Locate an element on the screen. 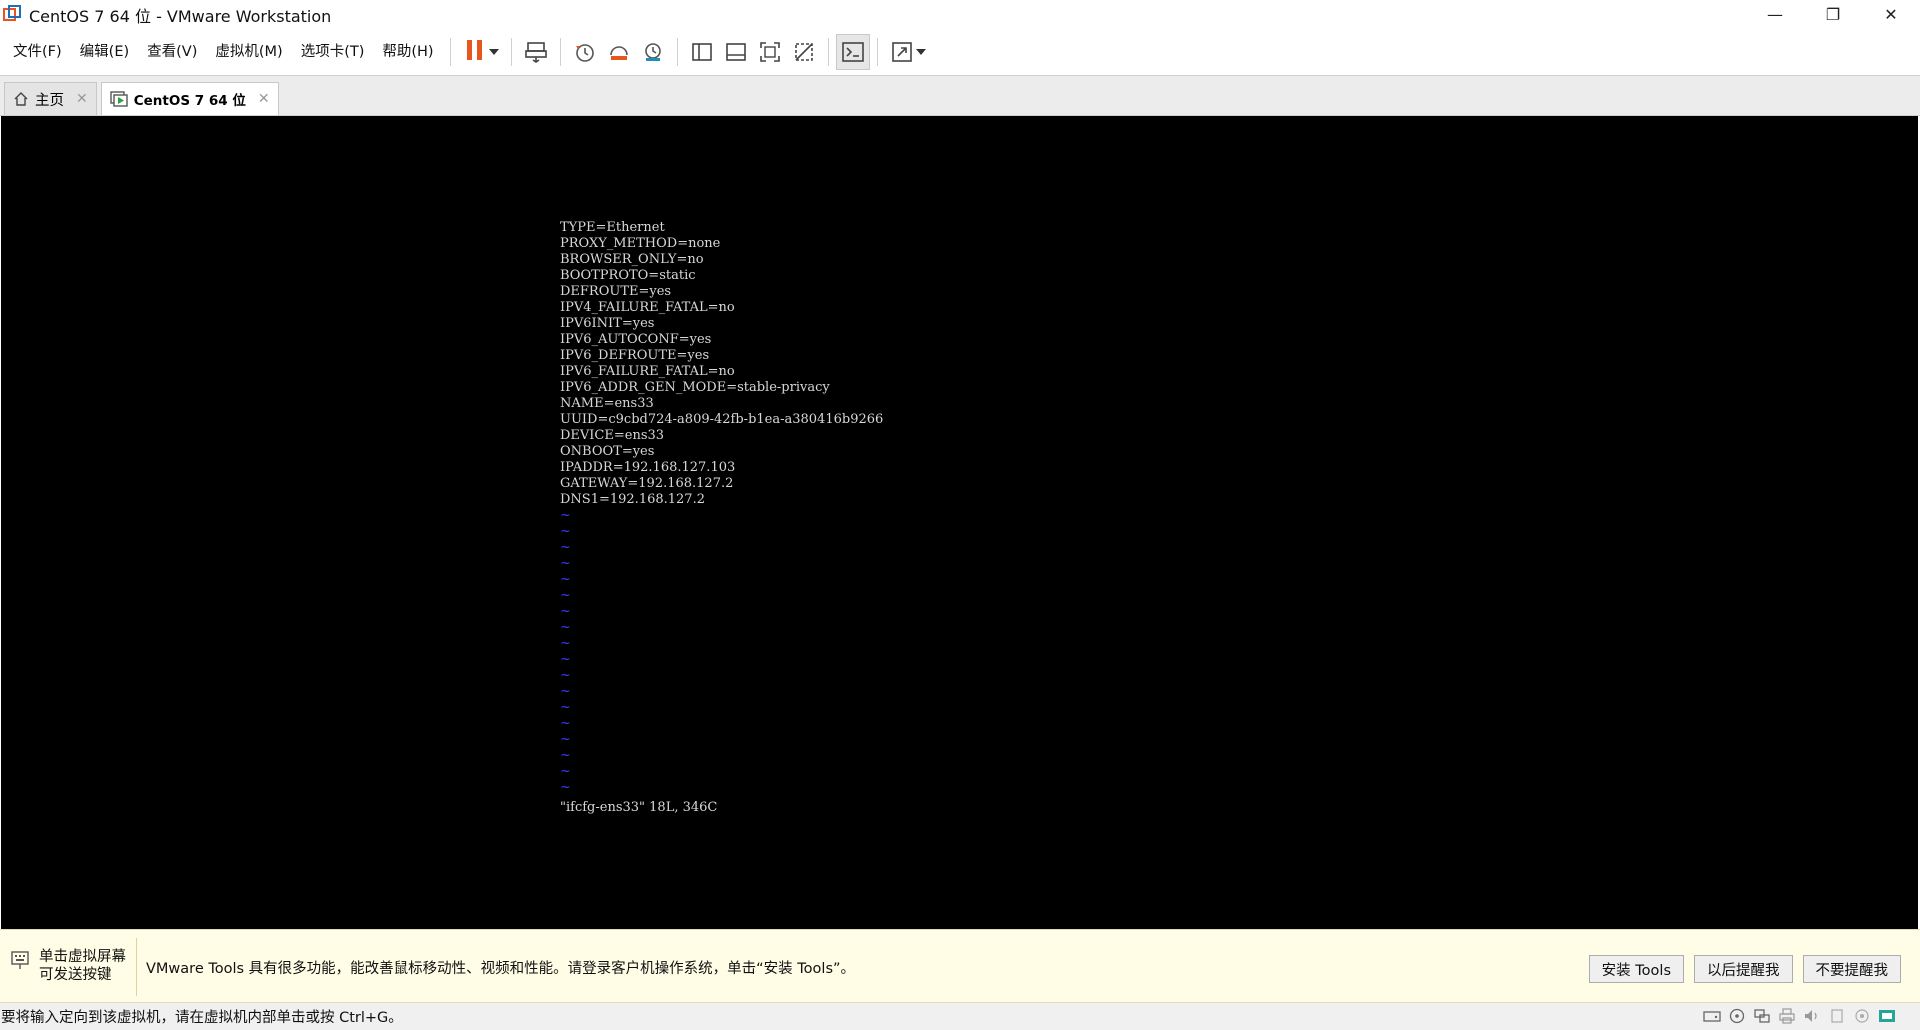 This screenshot has width=1920, height=1030. stretch-dropdown-button is located at coordinates (921, 52).